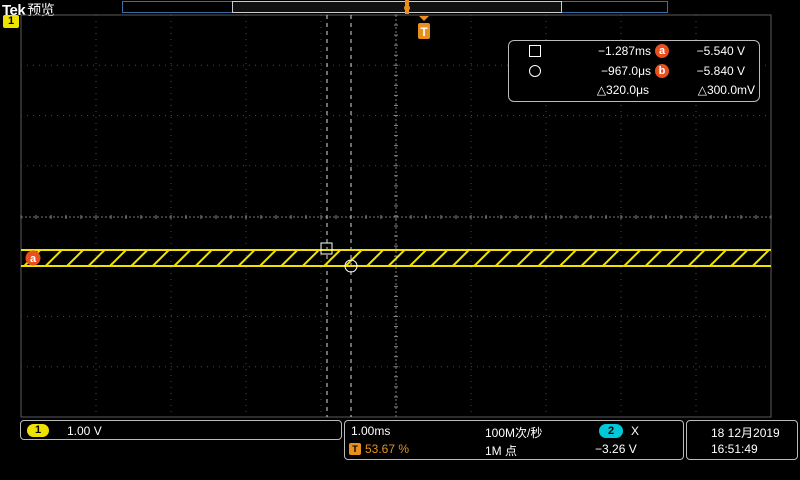 The width and height of the screenshot is (800, 480). Describe the element at coordinates (424, 32) in the screenshot. I see `trigger-letter: T` at that location.